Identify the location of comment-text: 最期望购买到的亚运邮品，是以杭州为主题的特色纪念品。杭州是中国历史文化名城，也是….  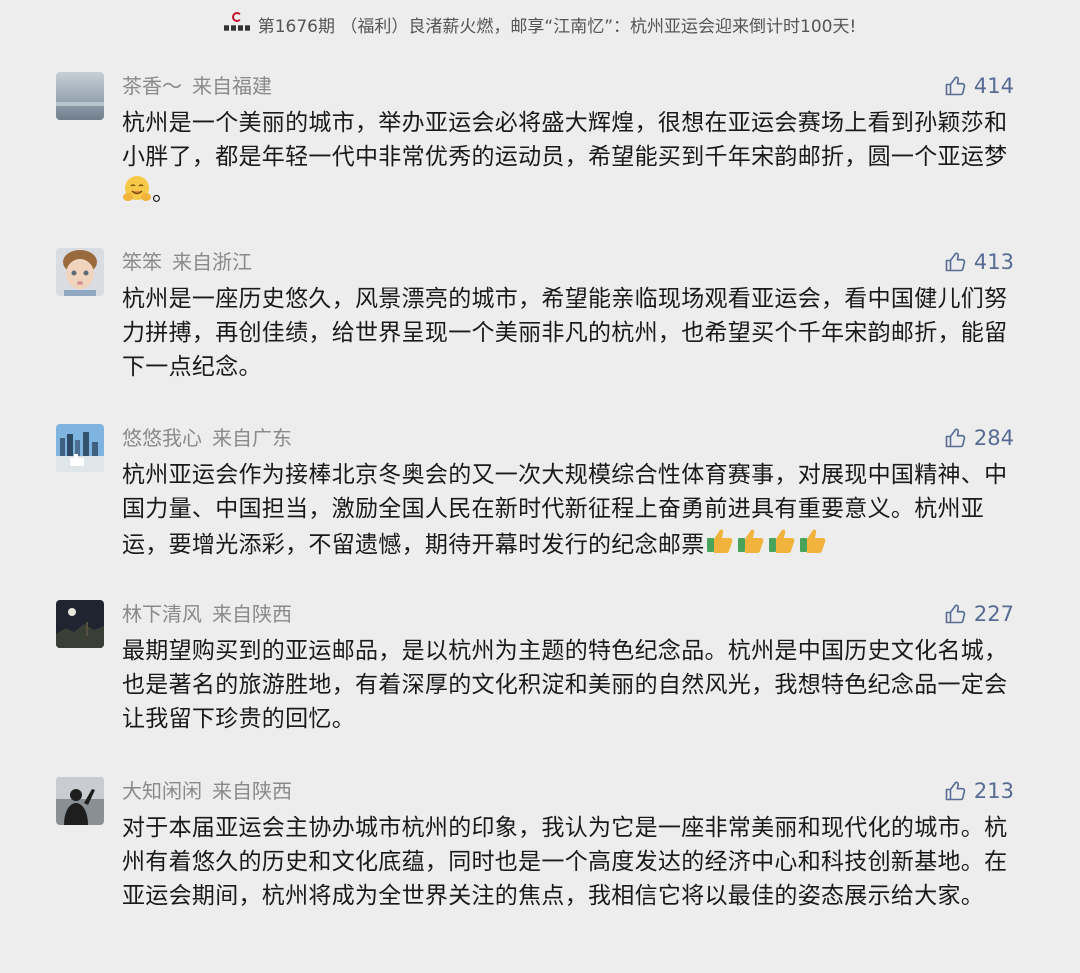
(565, 685).